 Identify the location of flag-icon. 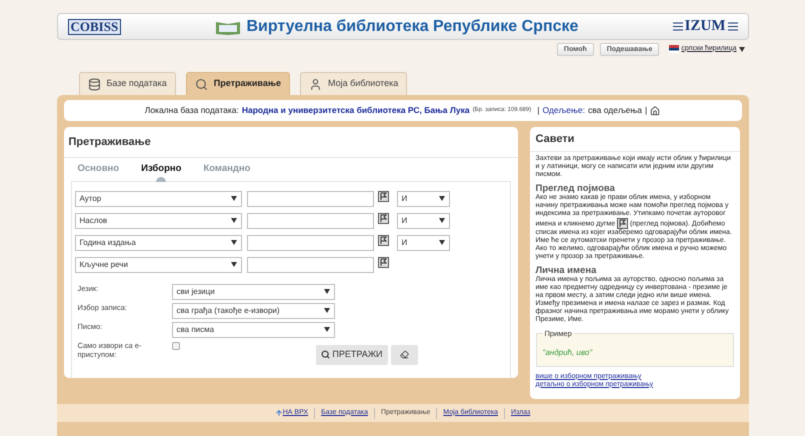
(674, 49).